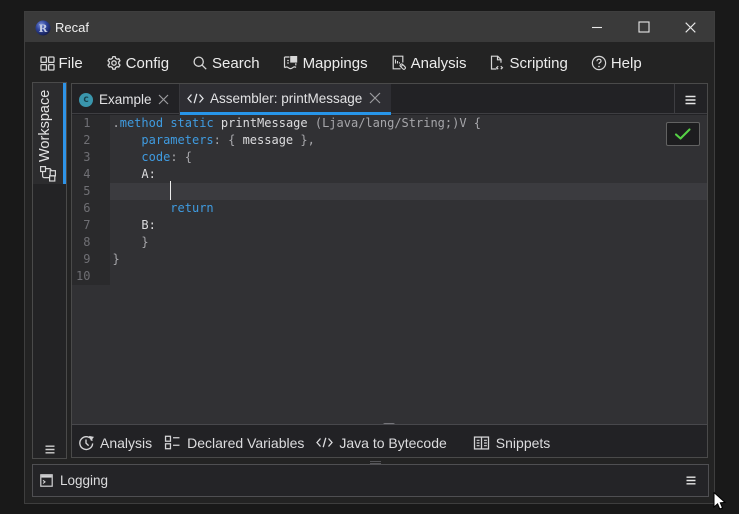 This screenshot has height=514, width=739. Describe the element at coordinates (264, 123) in the screenshot. I see `code-token: printMessage` at that location.